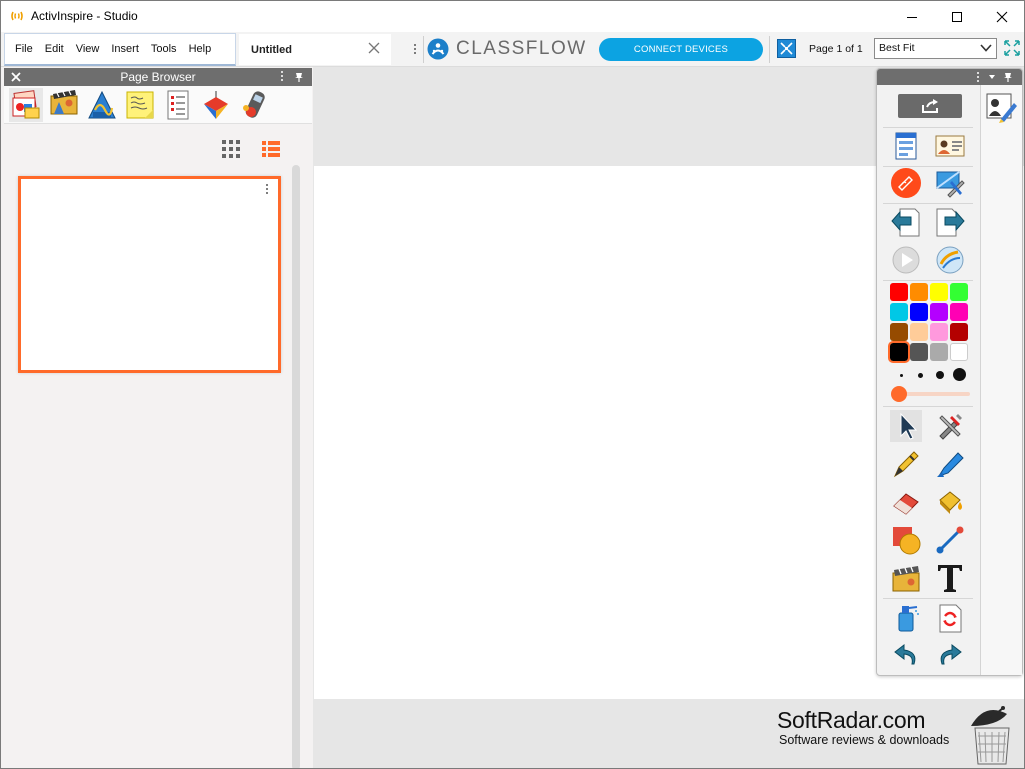 The width and height of the screenshot is (1025, 769). What do you see at coordinates (906, 540) in the screenshot?
I see `shape-tool` at bounding box center [906, 540].